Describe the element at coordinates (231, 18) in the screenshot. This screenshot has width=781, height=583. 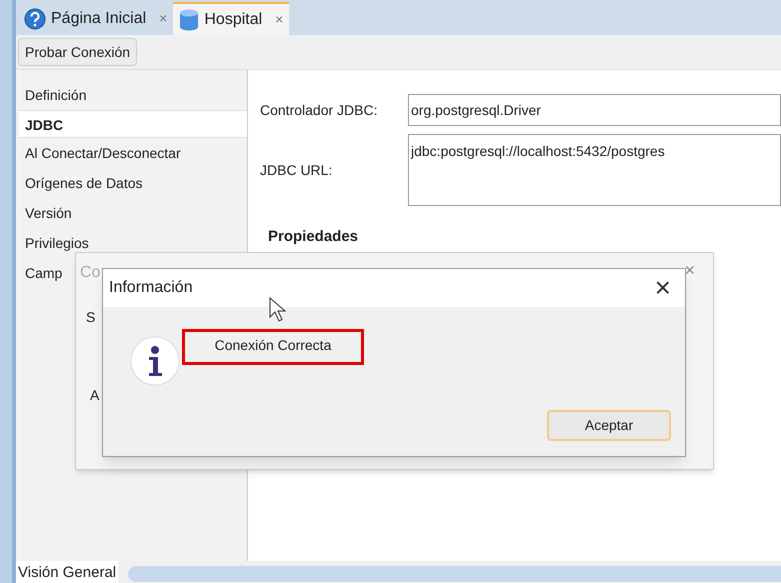
I see `tab: Hospital ×` at that location.